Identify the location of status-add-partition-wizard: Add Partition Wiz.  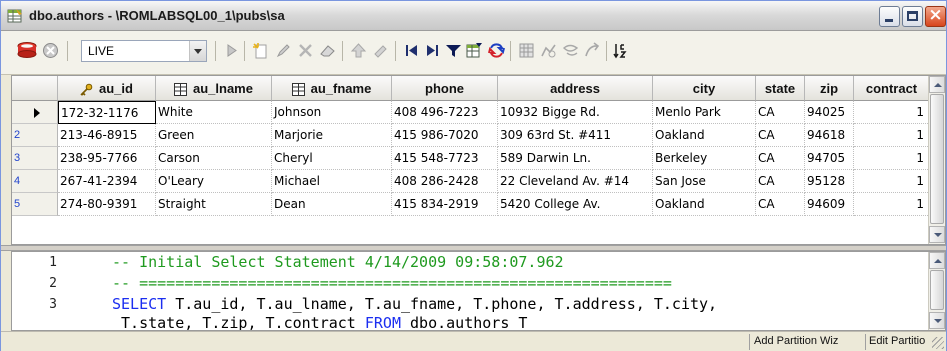
(808, 341).